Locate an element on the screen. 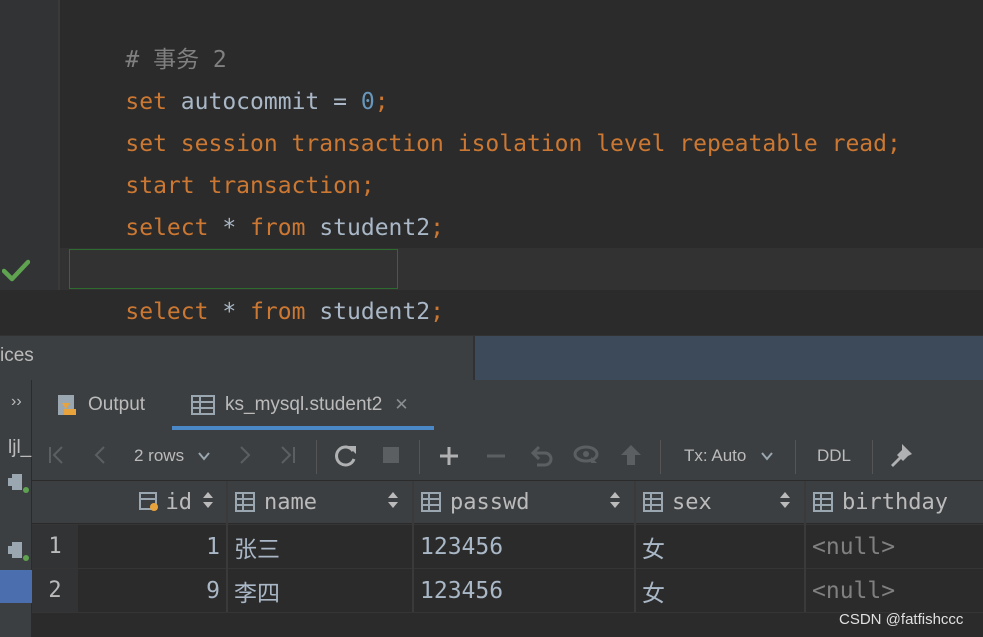 The height and width of the screenshot is (637, 983). services-title: ices is located at coordinates (17, 355).